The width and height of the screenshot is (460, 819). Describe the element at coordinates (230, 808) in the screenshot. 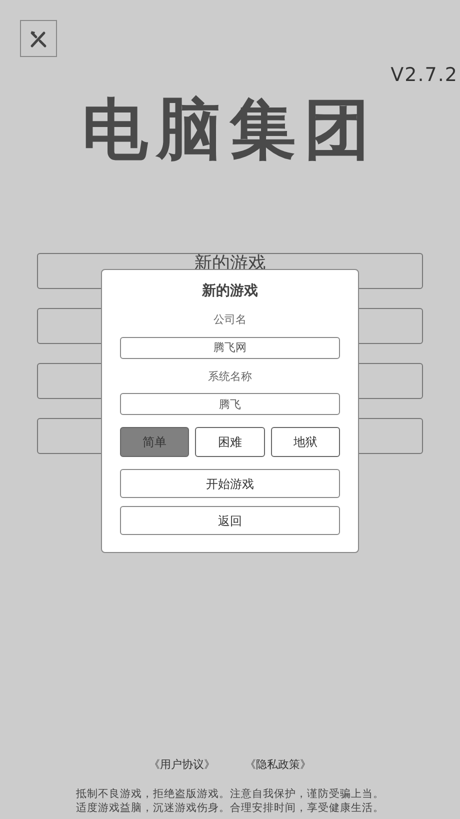

I see `notice-text: 适度游戏益脑，沉迷游戏伤身。合理安排时间，享受健康生活。` at that location.